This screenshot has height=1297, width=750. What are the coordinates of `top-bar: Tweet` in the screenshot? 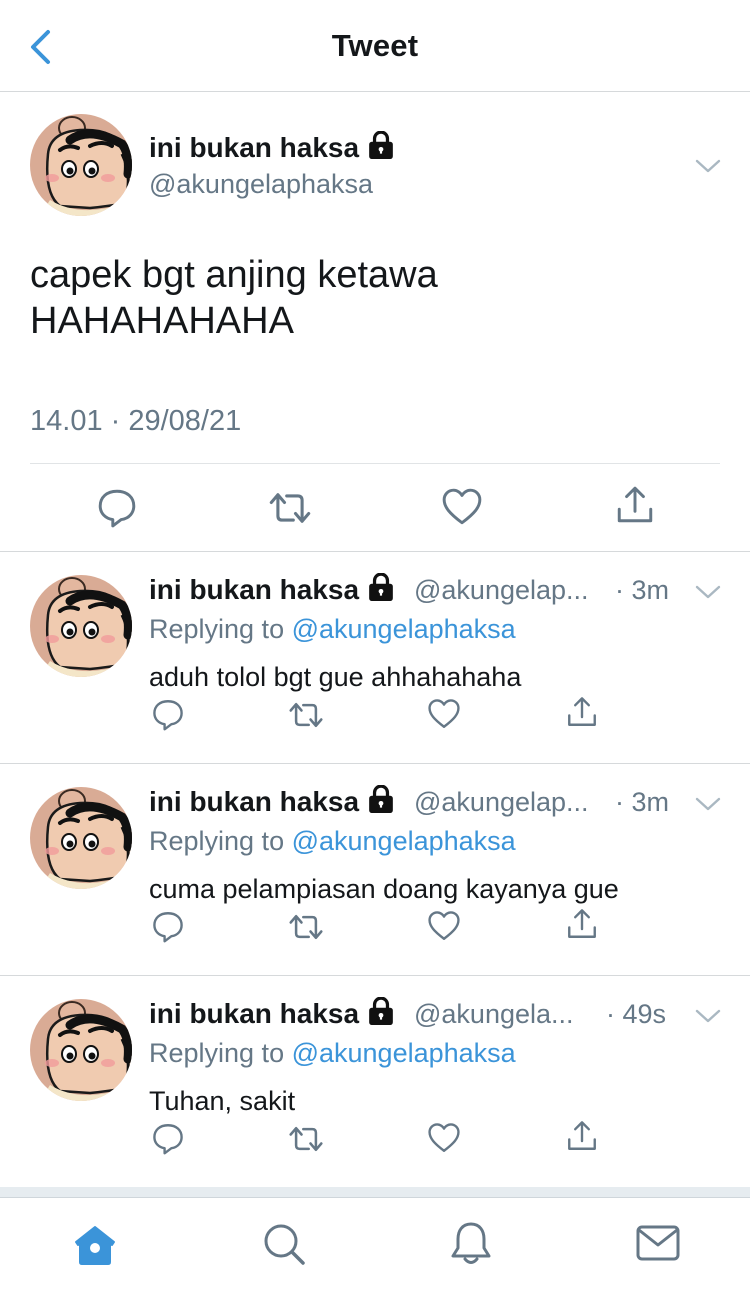 It's located at (375, 46).